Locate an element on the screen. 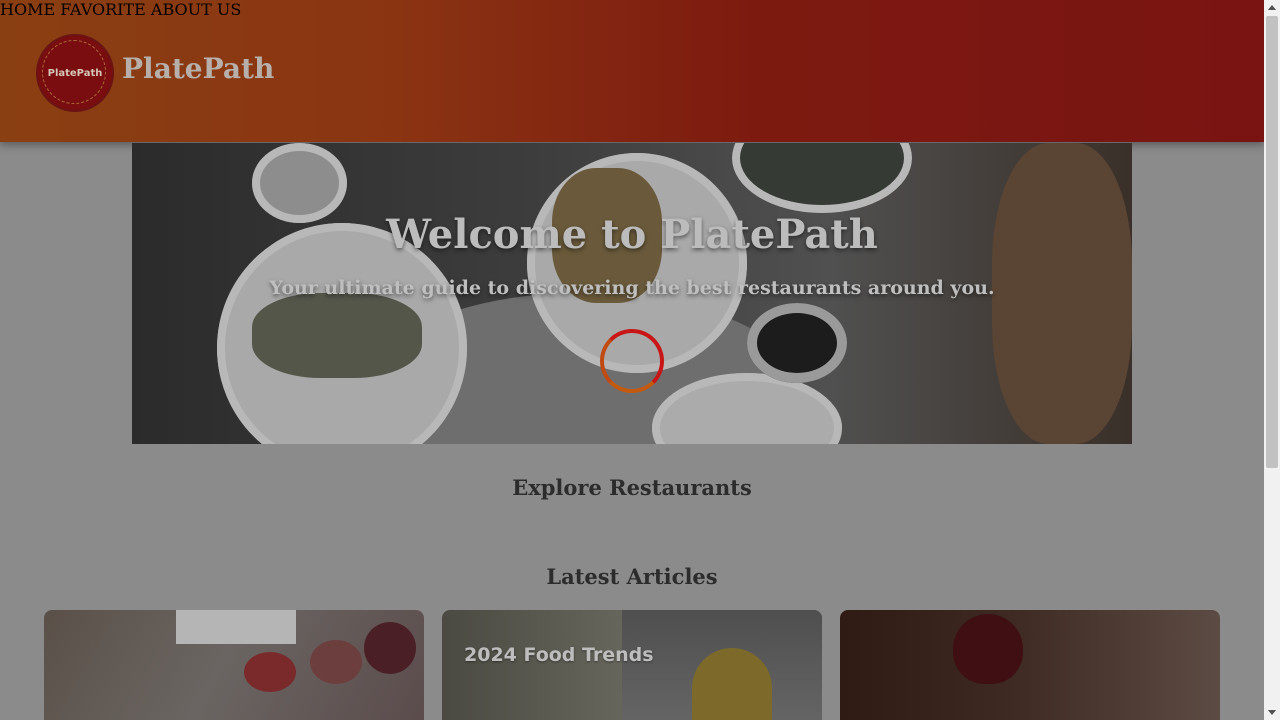  loading-spinner-icon is located at coordinates (632, 361).